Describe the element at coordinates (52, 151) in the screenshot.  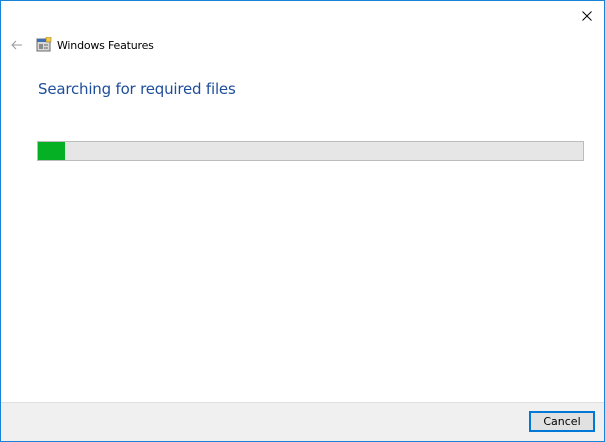
I see `progress-bar-fill` at that location.